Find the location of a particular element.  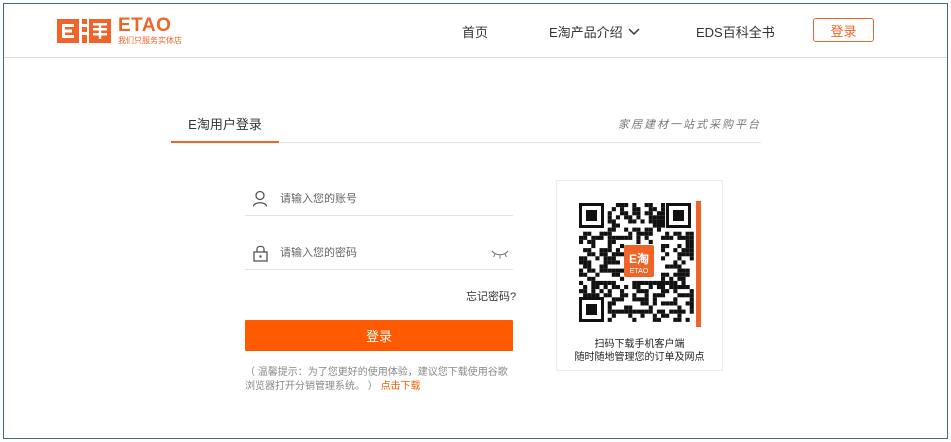

login-submit-button: 登录 is located at coordinates (379, 335).